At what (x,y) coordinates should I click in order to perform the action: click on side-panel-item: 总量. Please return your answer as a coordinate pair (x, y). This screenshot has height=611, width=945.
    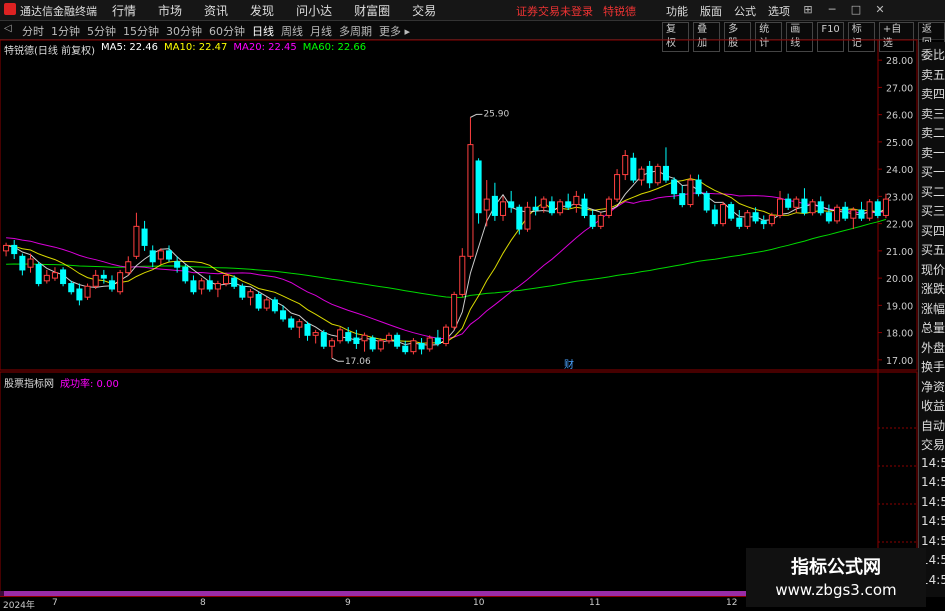
    Looking at the image, I should click on (933, 328).